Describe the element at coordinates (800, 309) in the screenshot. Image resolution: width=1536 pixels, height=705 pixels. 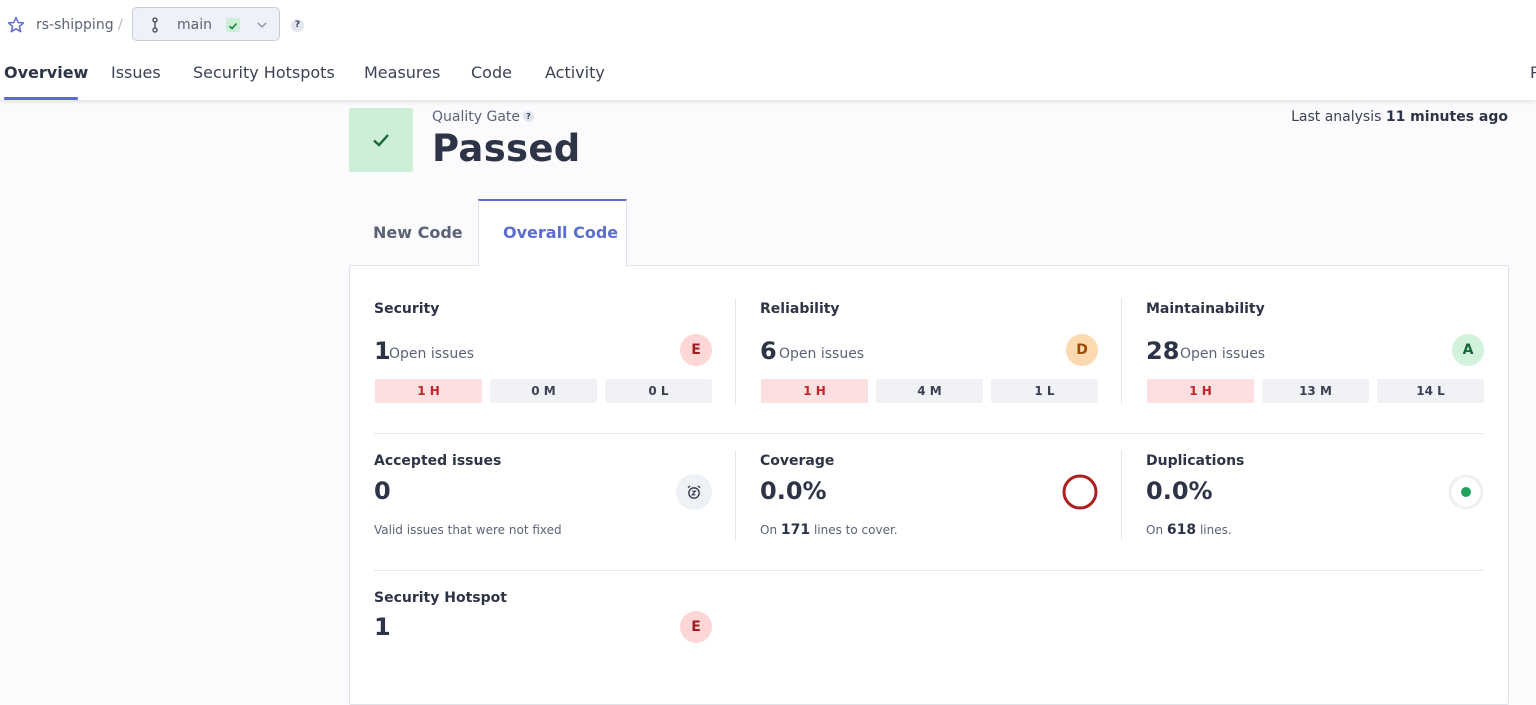
I see `reliability-title: Reliability` at that location.